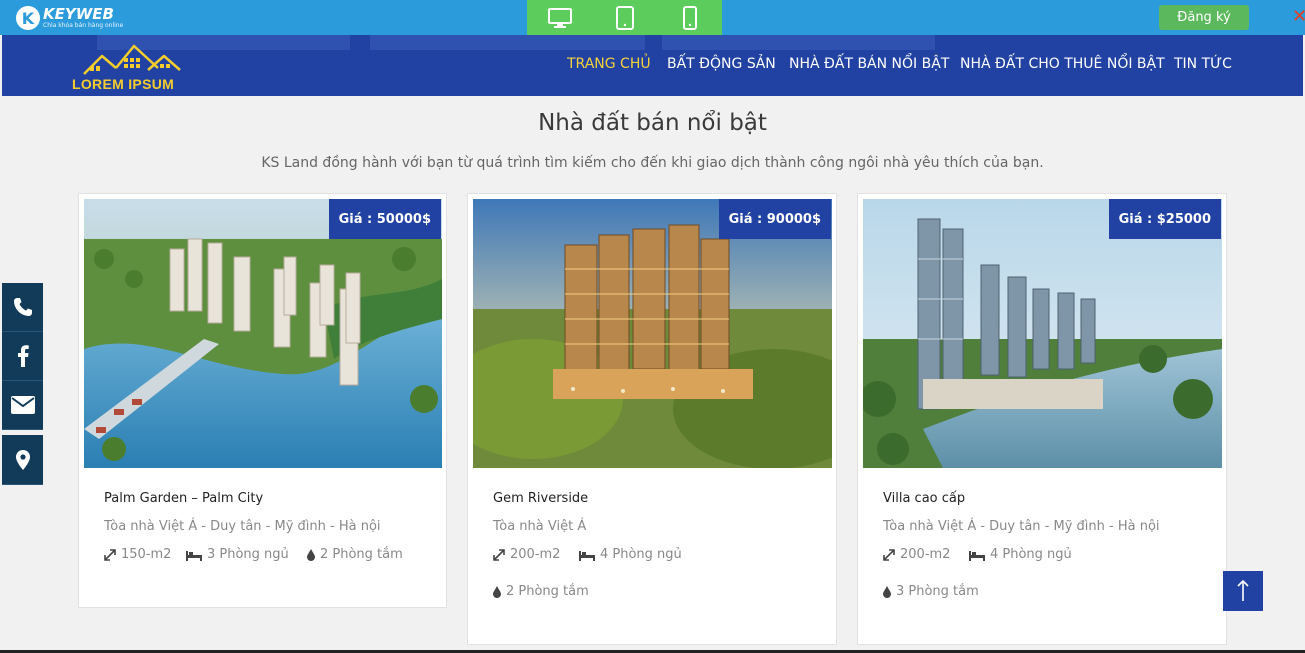  What do you see at coordinates (721, 64) in the screenshot?
I see `nav-real-estate: BẤT ĐỘNG SẢN` at bounding box center [721, 64].